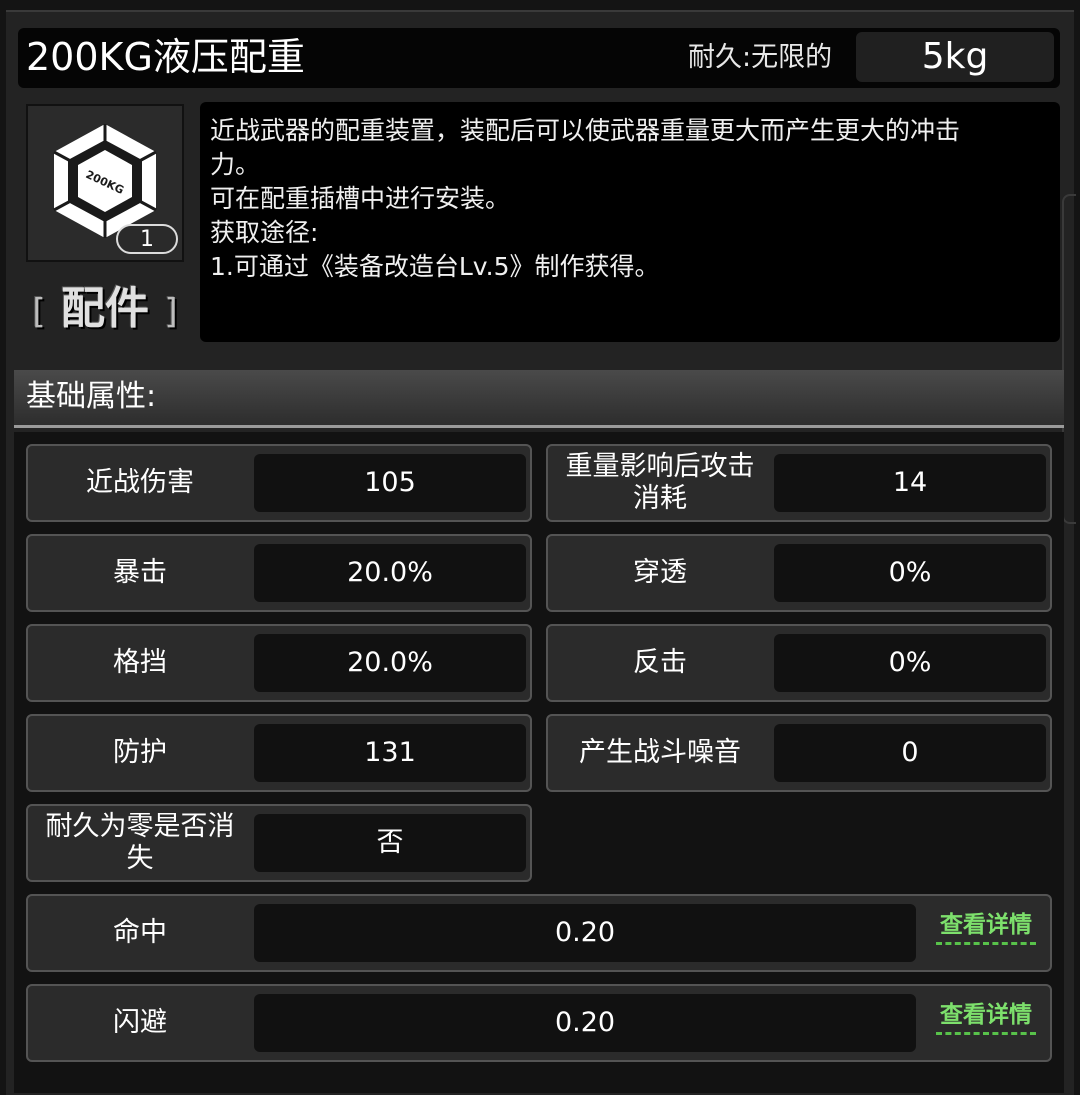 Image resolution: width=1080 pixels, height=1095 pixels. What do you see at coordinates (390, 753) in the screenshot?
I see `stat-value: 131` at bounding box center [390, 753].